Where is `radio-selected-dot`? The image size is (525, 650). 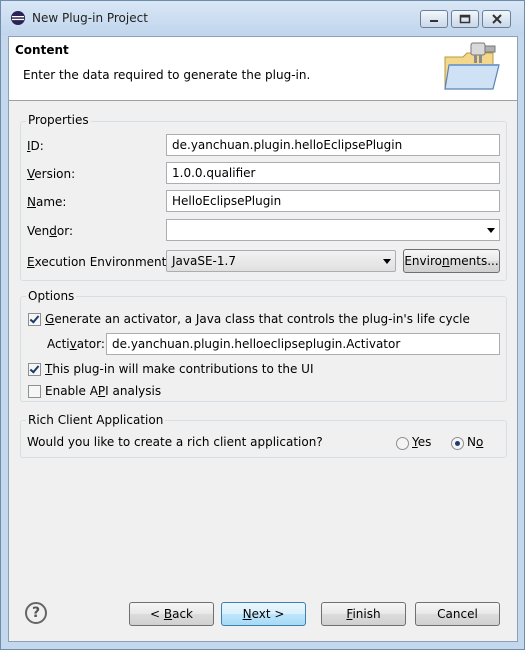 radio-selected-dot is located at coordinates (457, 443).